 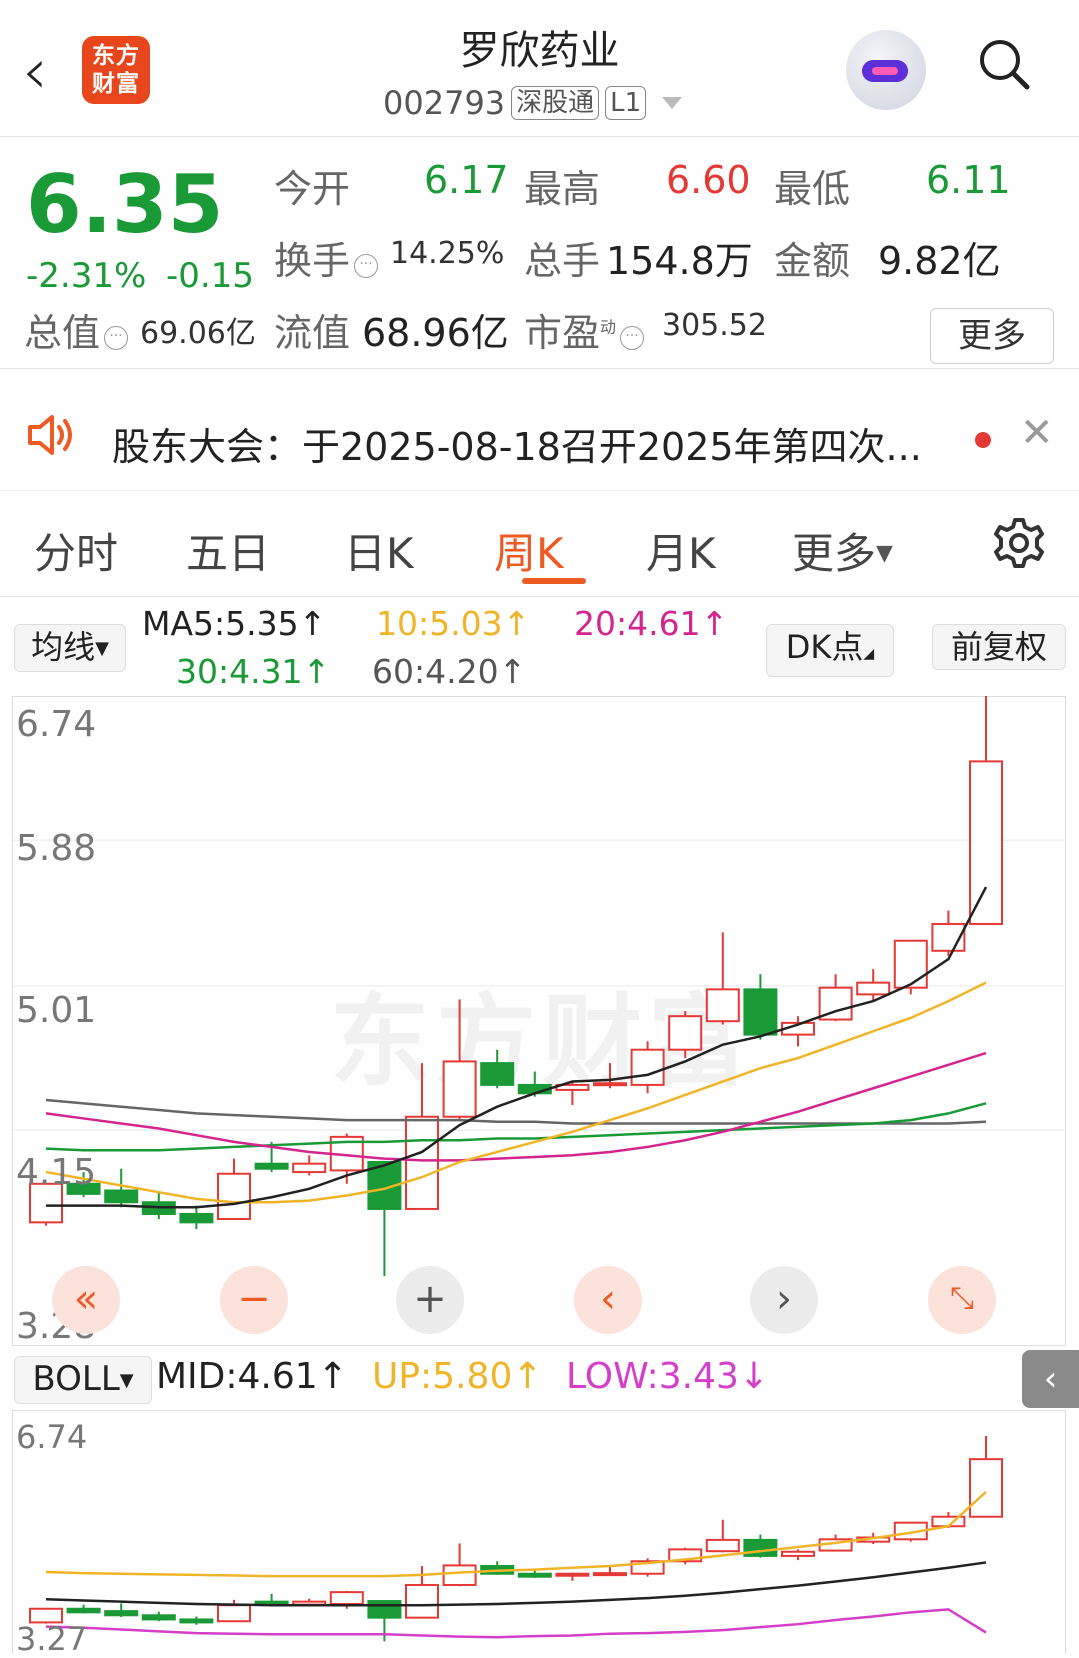 What do you see at coordinates (608, 1300) in the screenshot?
I see `prev-icon: ‹` at bounding box center [608, 1300].